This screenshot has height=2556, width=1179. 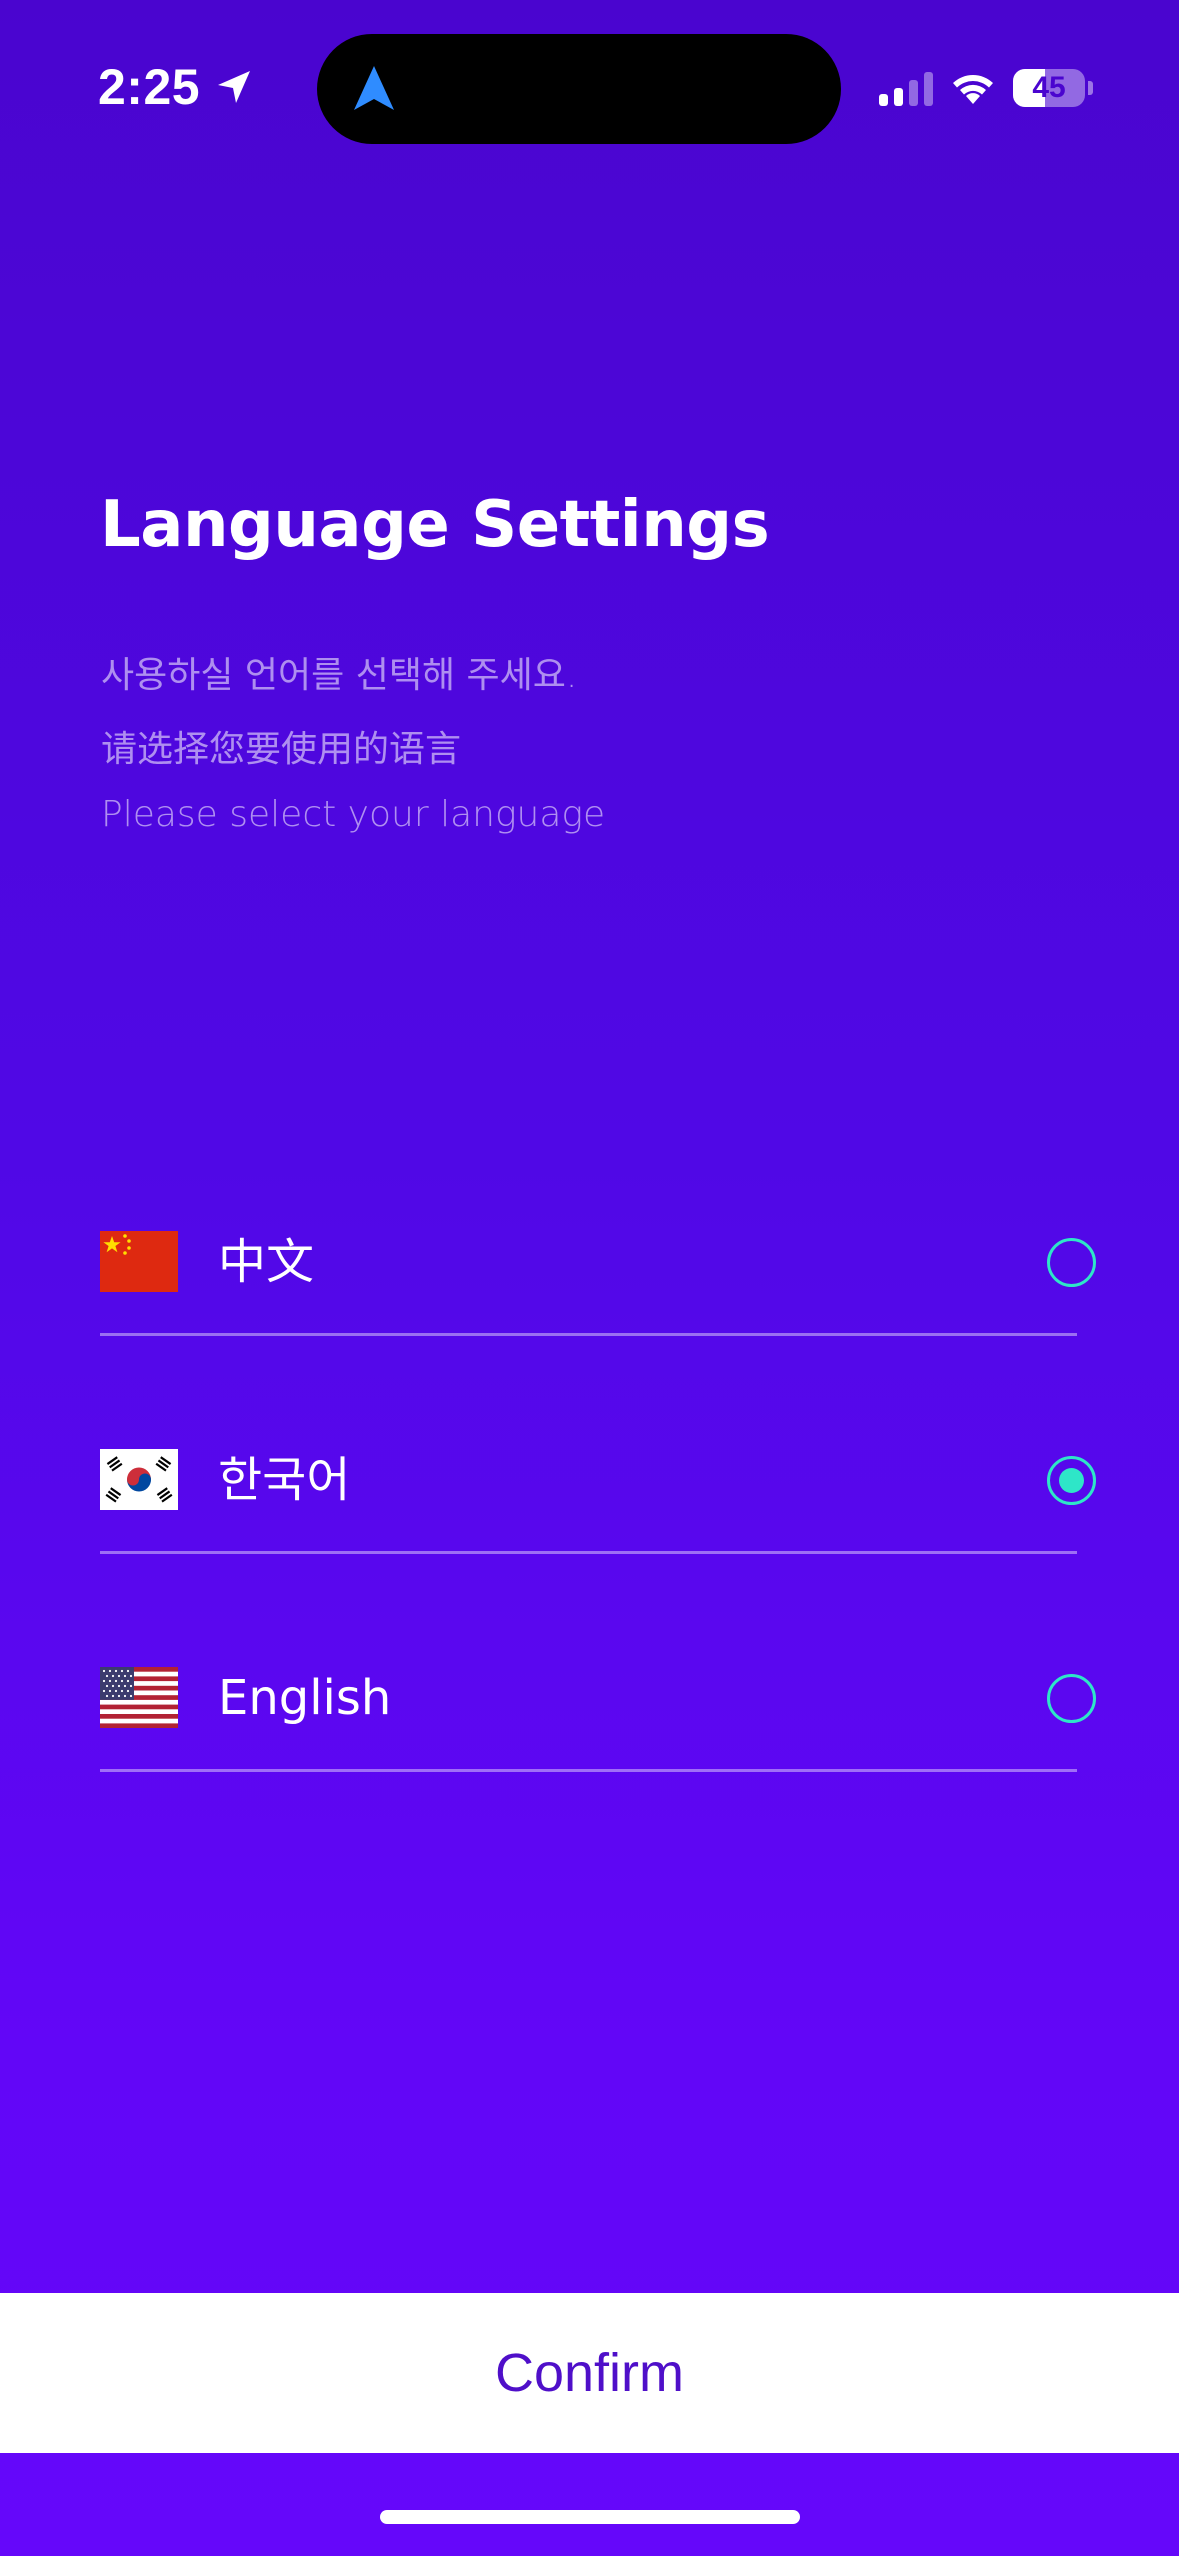 I want to click on clock-time: 2:25, so click(x=149, y=87).